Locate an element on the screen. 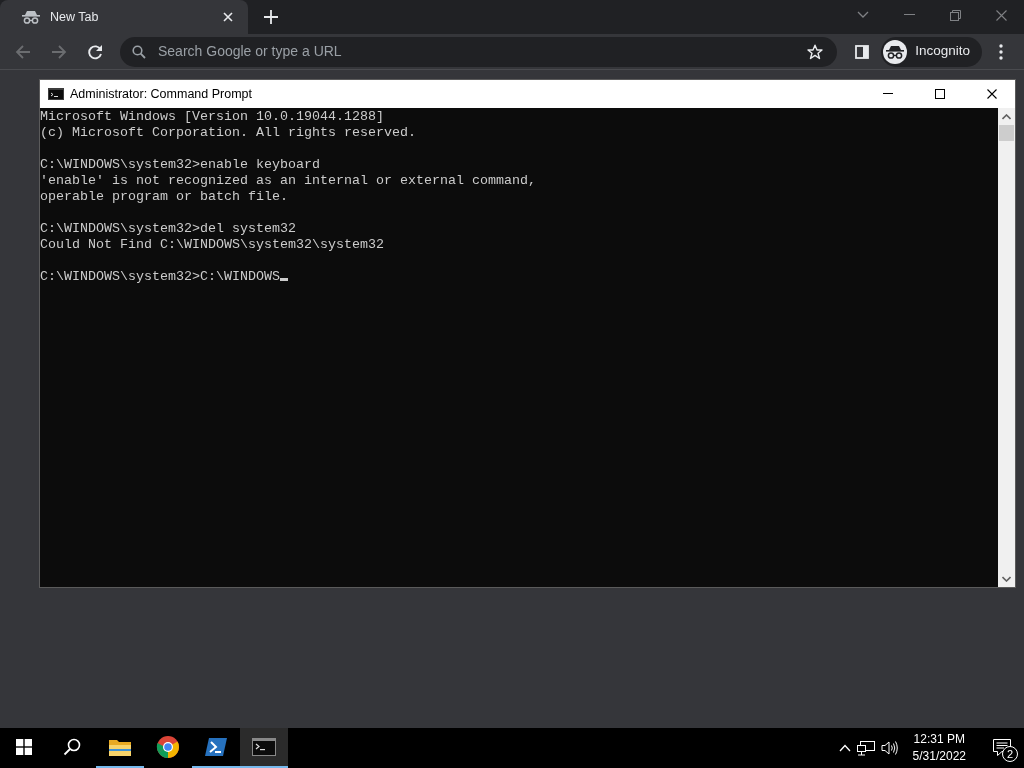  back-arrow-icon is located at coordinates (23, 51).